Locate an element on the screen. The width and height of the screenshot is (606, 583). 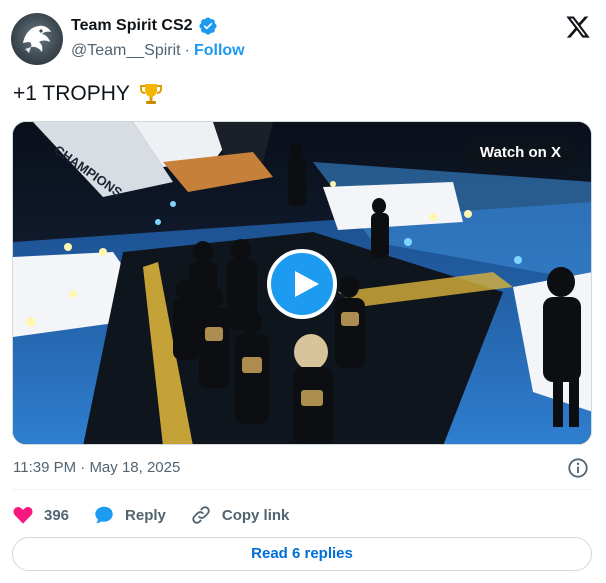
post-timestamp: 11:39 PM · May 18, 2025 is located at coordinates (96, 467).